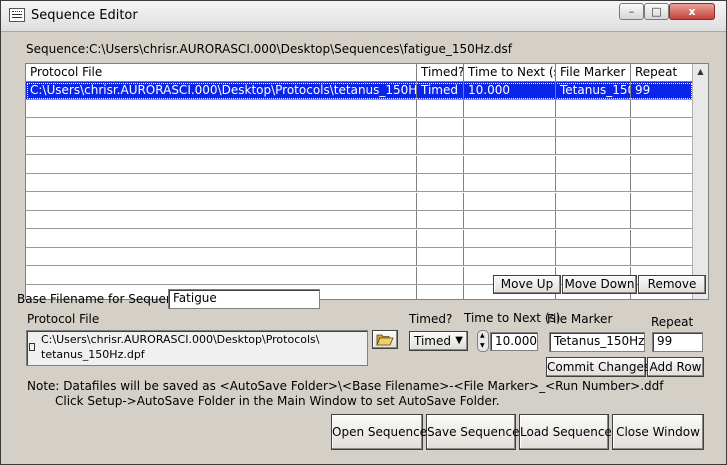 This screenshot has width=727, height=465. I want to click on save-sequence-button: Save Sequence, so click(472, 432).